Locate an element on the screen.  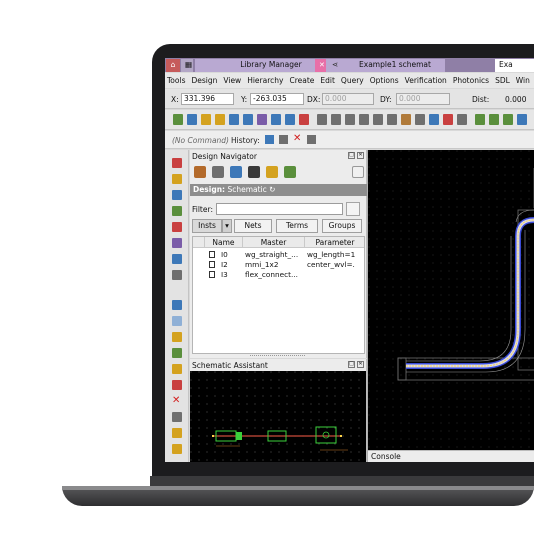
filter-apply-icon is located at coordinates (353, 209).